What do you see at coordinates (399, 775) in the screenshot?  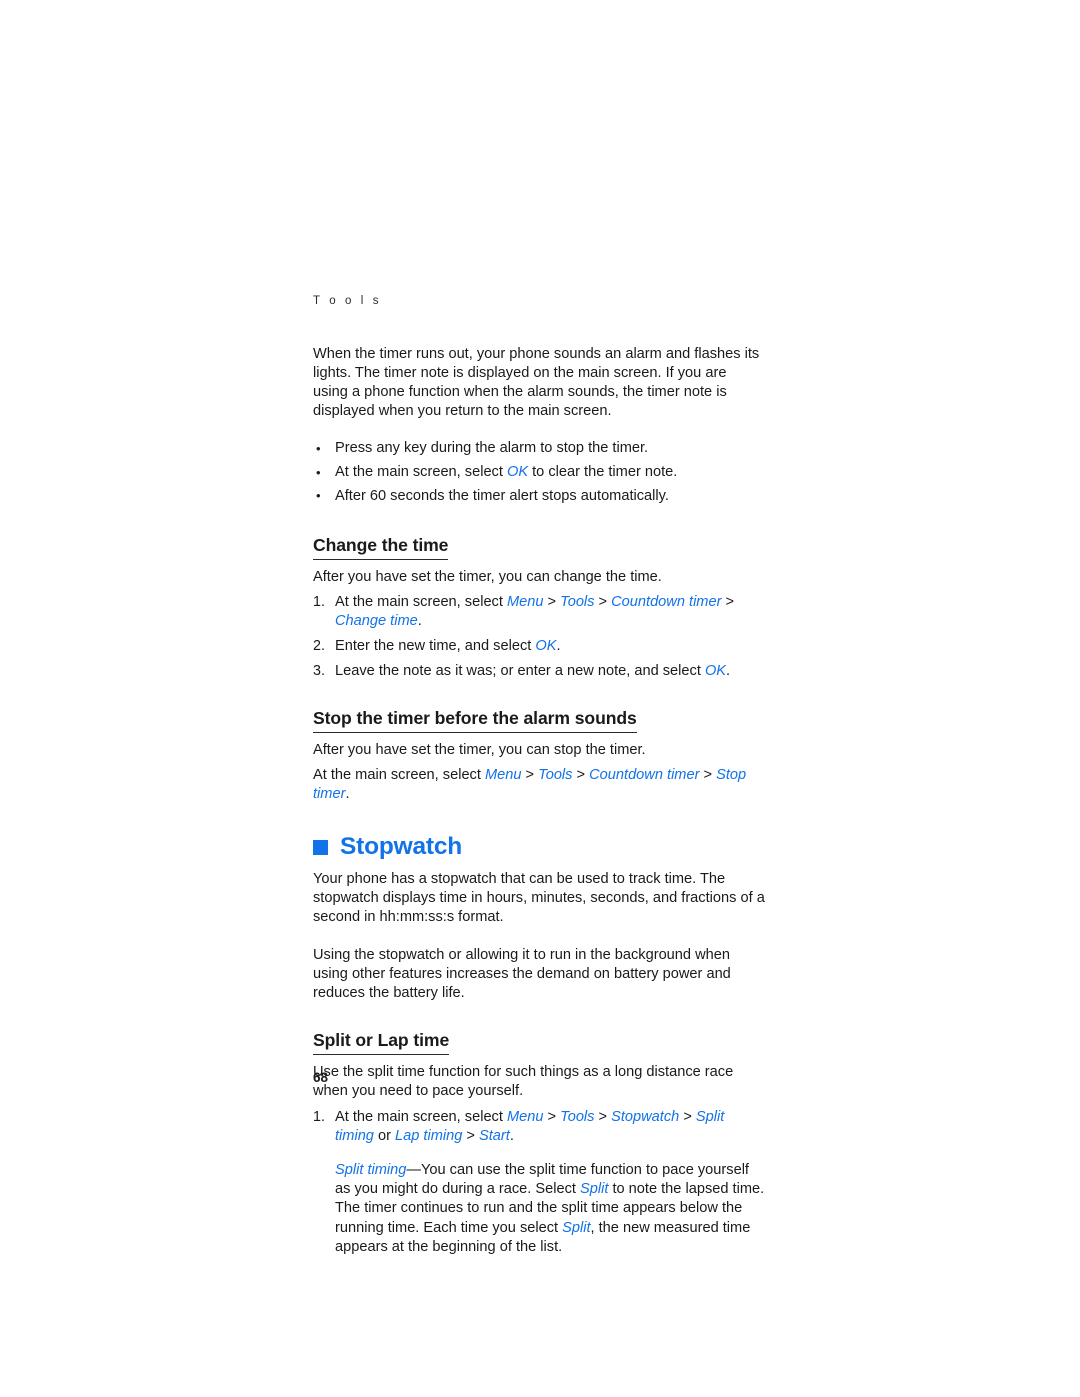 I see `instruction-lead: At the main screen, select` at bounding box center [399, 775].